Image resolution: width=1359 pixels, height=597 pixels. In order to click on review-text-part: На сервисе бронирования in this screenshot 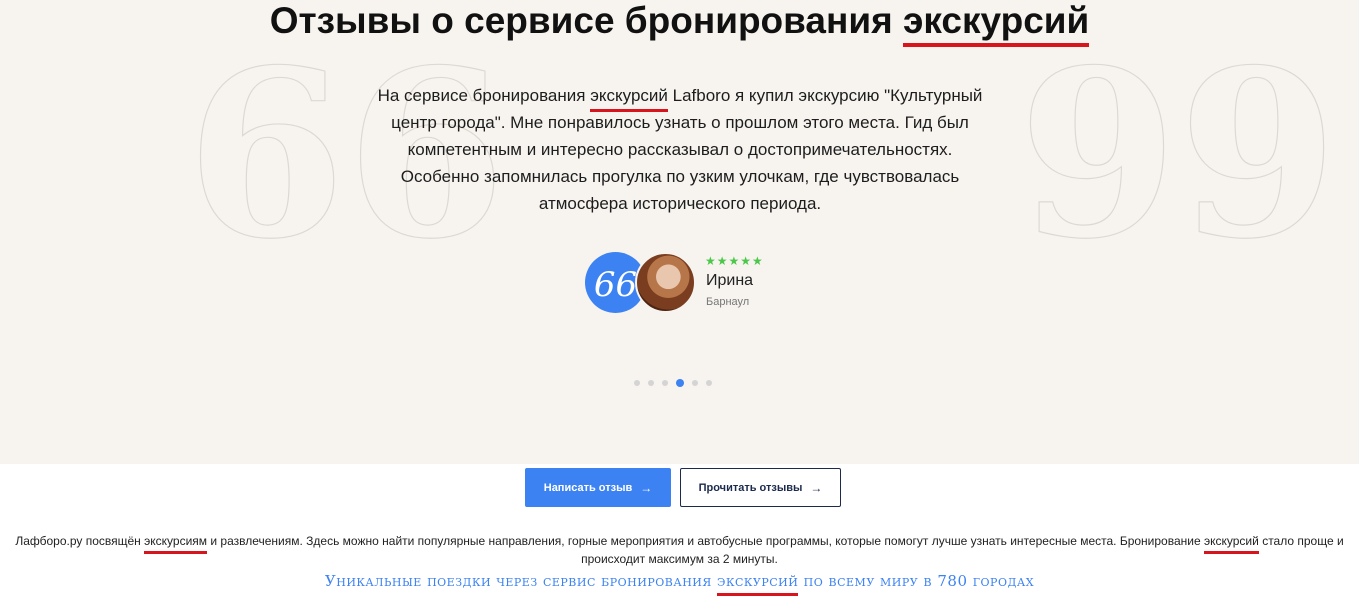, I will do `click(481, 95)`.